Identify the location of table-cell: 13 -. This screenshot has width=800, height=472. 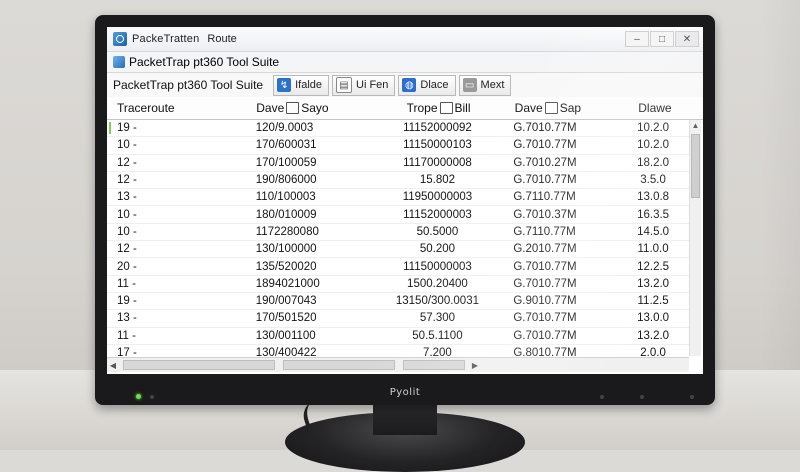
(127, 318).